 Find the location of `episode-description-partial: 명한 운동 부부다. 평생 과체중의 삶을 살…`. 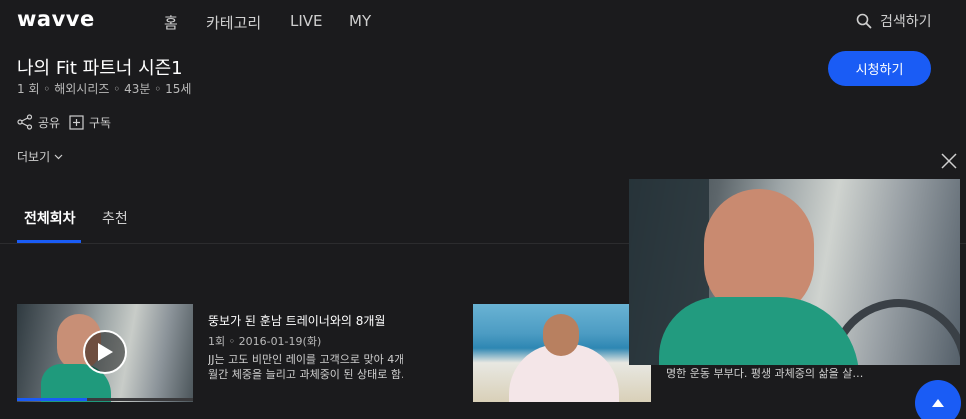

episode-description-partial: 명한 운동 부부다. 평생 과체중의 삶을 살… is located at coordinates (765, 373).